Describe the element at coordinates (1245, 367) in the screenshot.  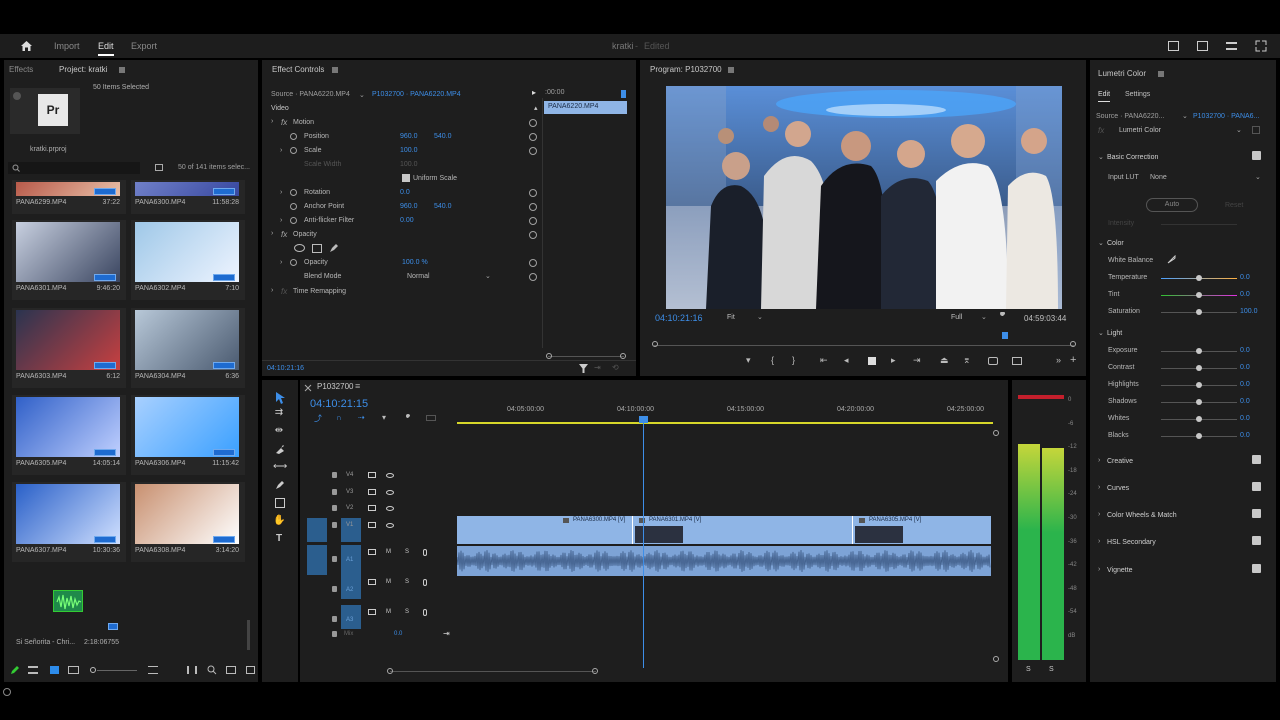
I see `contrast-value: 0.0` at that location.